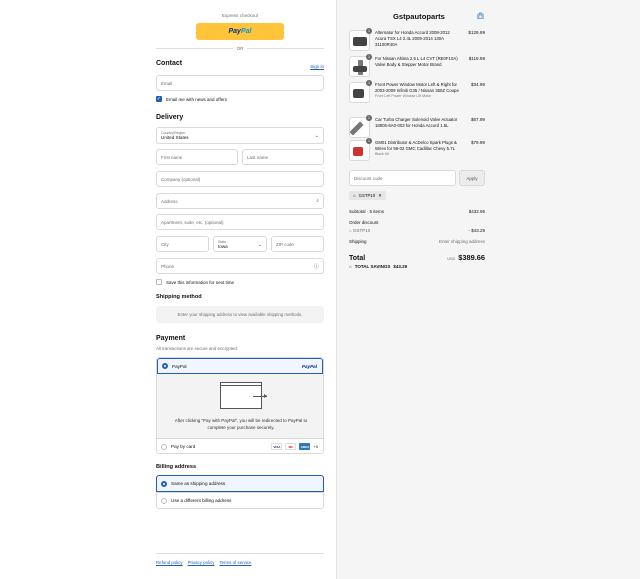  Describe the element at coordinates (417, 257) in the screenshot. I see `total-row: Total USD $389.66` at that location.